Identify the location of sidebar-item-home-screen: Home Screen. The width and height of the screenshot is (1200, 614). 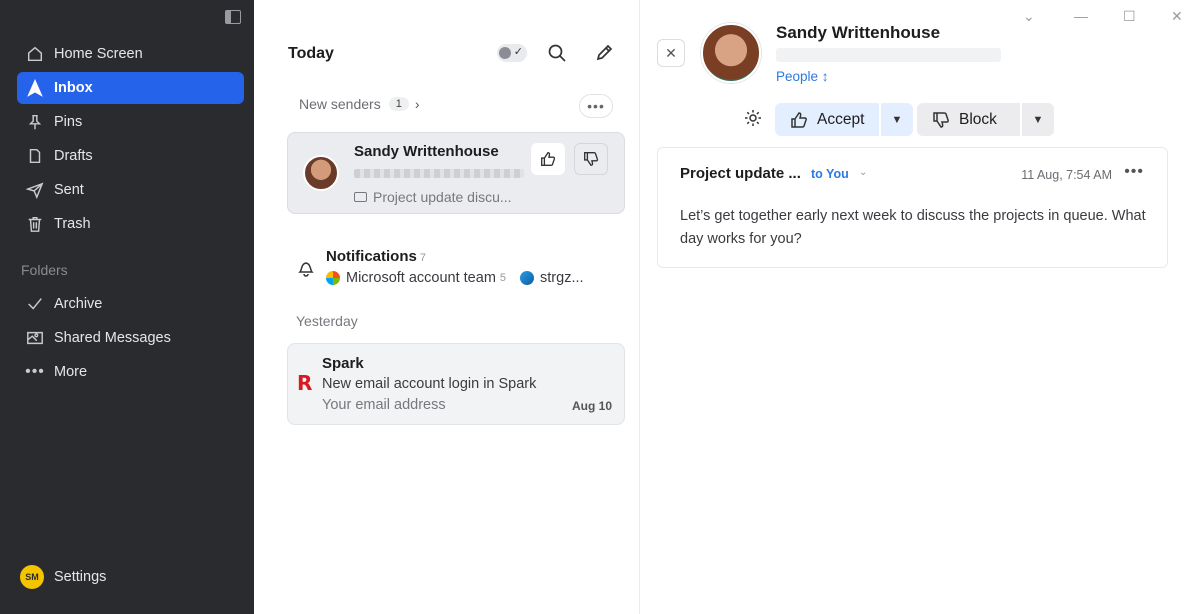
(130, 54).